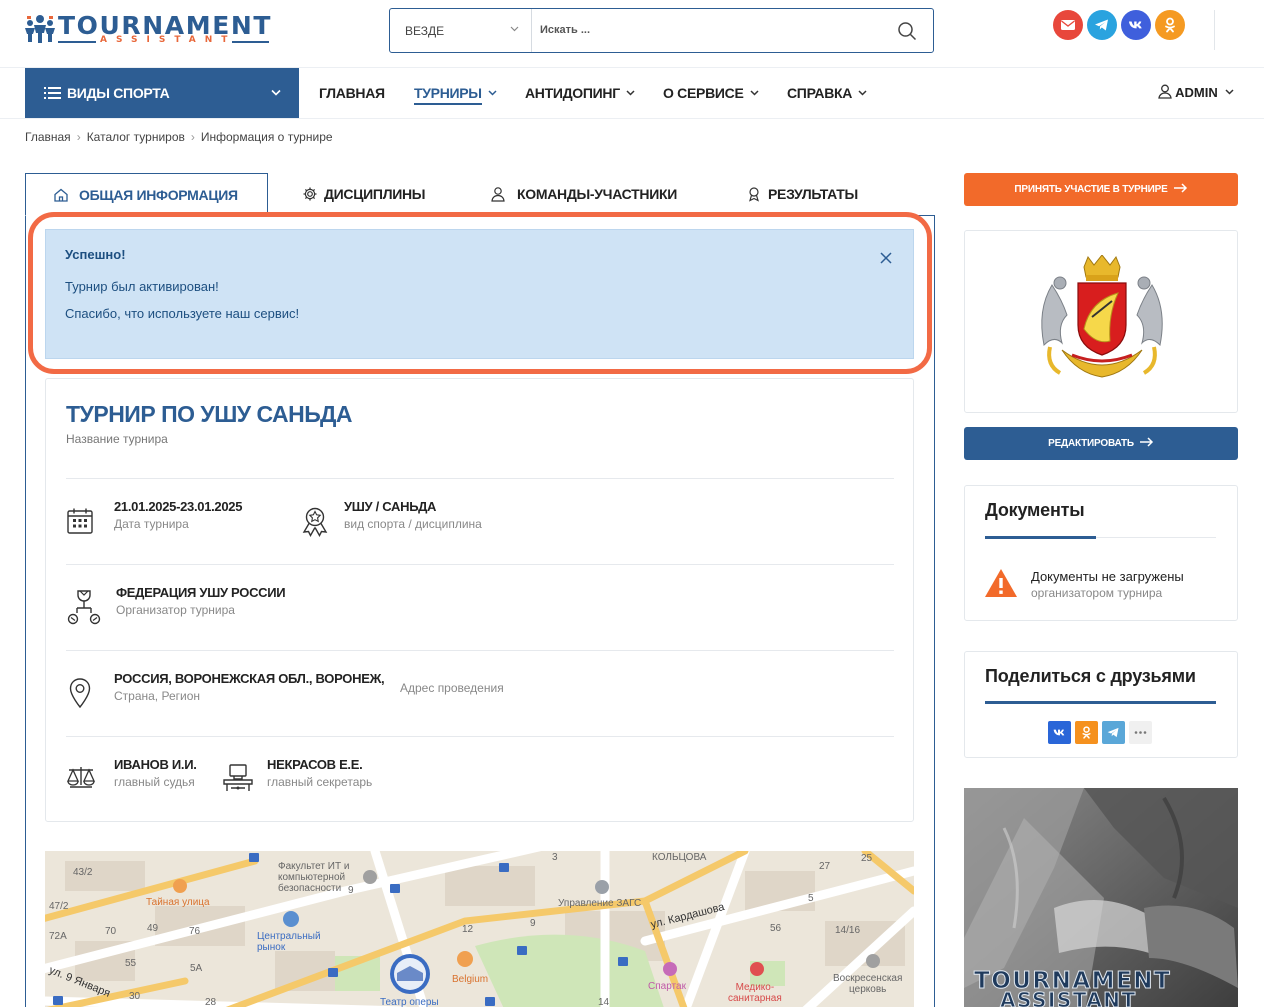 The image size is (1264, 1007). Describe the element at coordinates (448, 95) in the screenshot. I see `nav-item-label: ТУРНИРЫ` at that location.